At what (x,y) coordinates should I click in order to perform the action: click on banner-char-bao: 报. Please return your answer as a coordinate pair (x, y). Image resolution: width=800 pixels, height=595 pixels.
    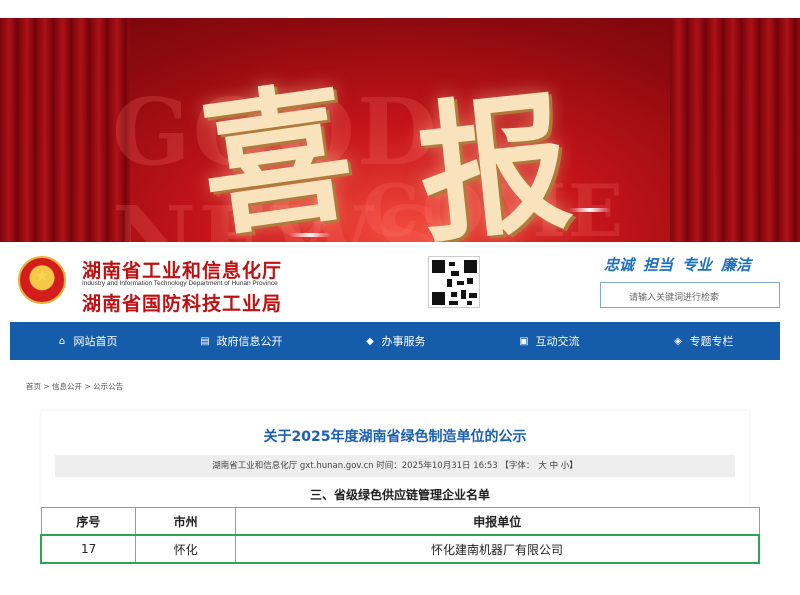
    Looking at the image, I should click on (494, 157).